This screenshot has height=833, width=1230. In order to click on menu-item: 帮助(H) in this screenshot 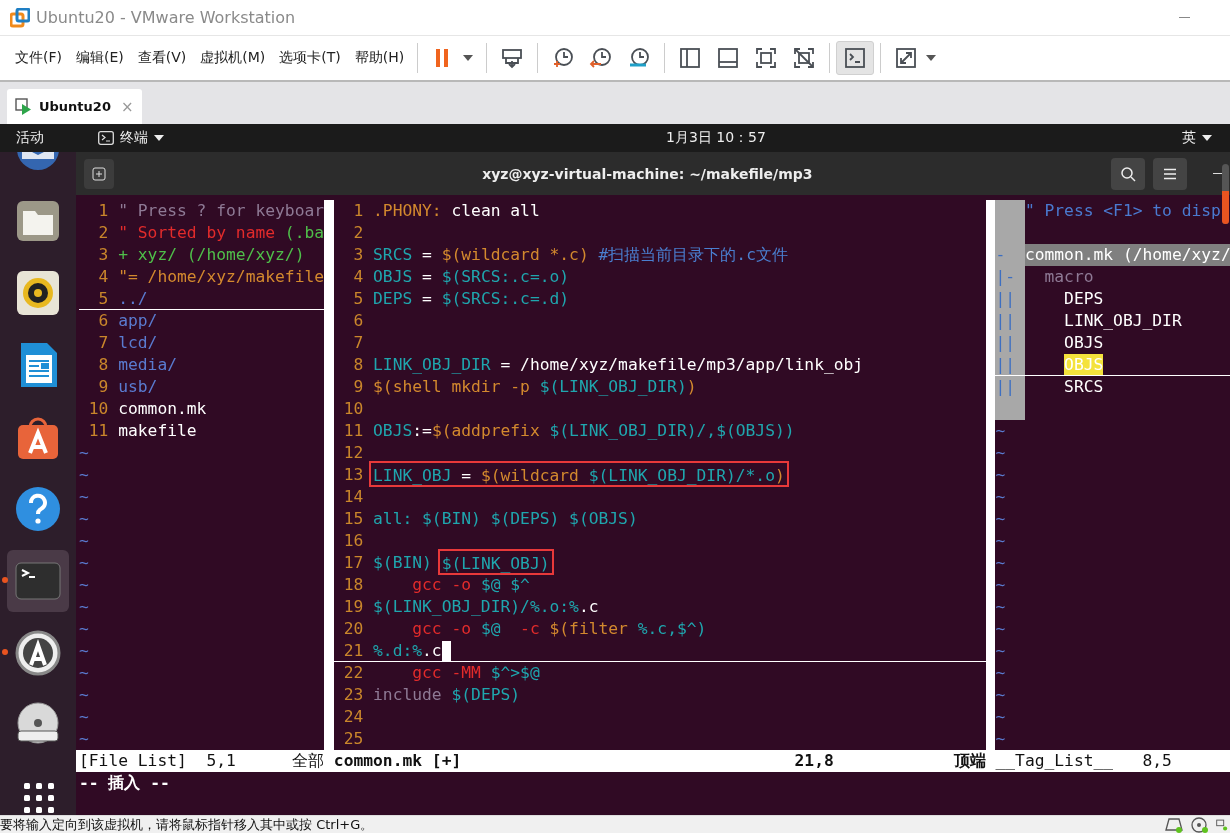, I will do `click(379, 58)`.